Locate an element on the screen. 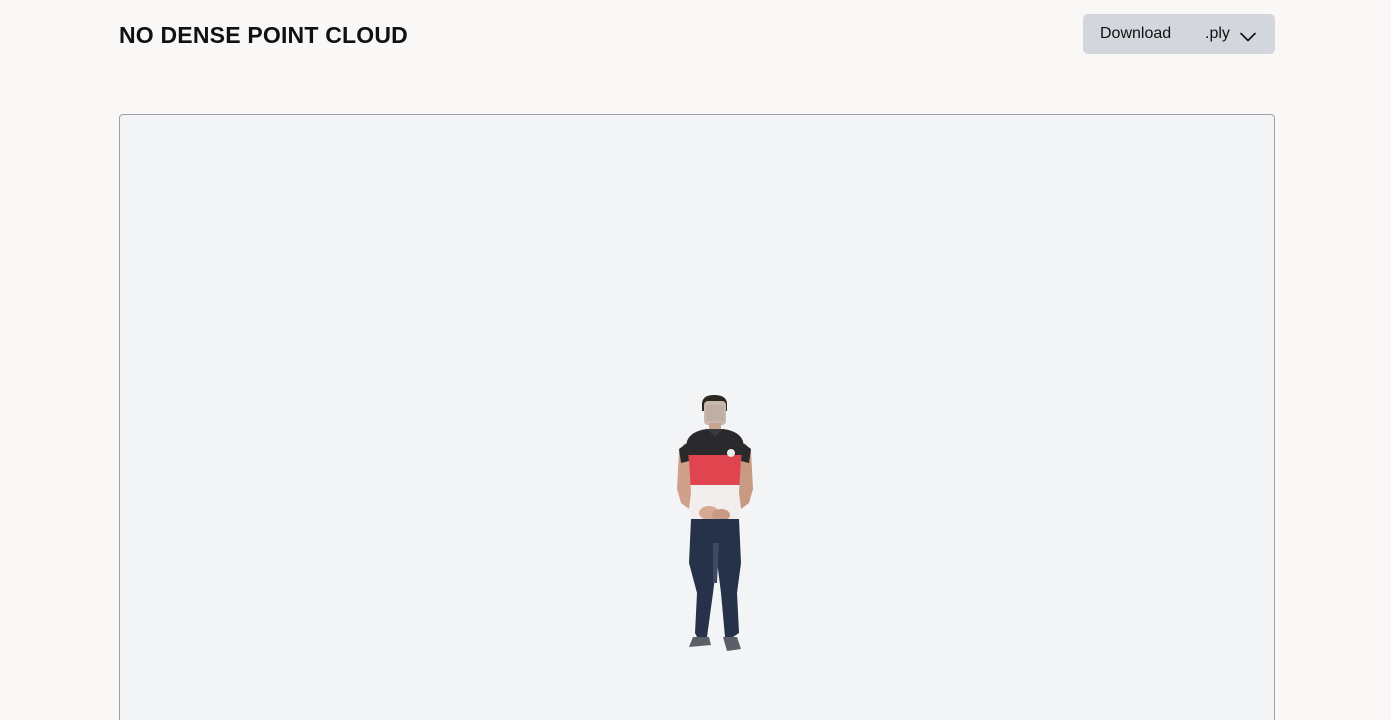 The image size is (1391, 720). point-cloud-person is located at coordinates (715, 523).